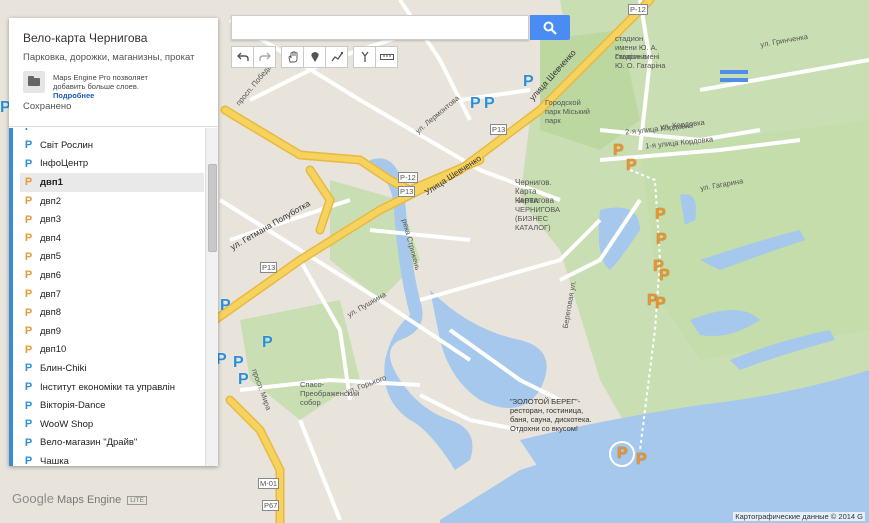  What do you see at coordinates (113, 126) in the screenshot?
I see `panel-divider` at bounding box center [113, 126].